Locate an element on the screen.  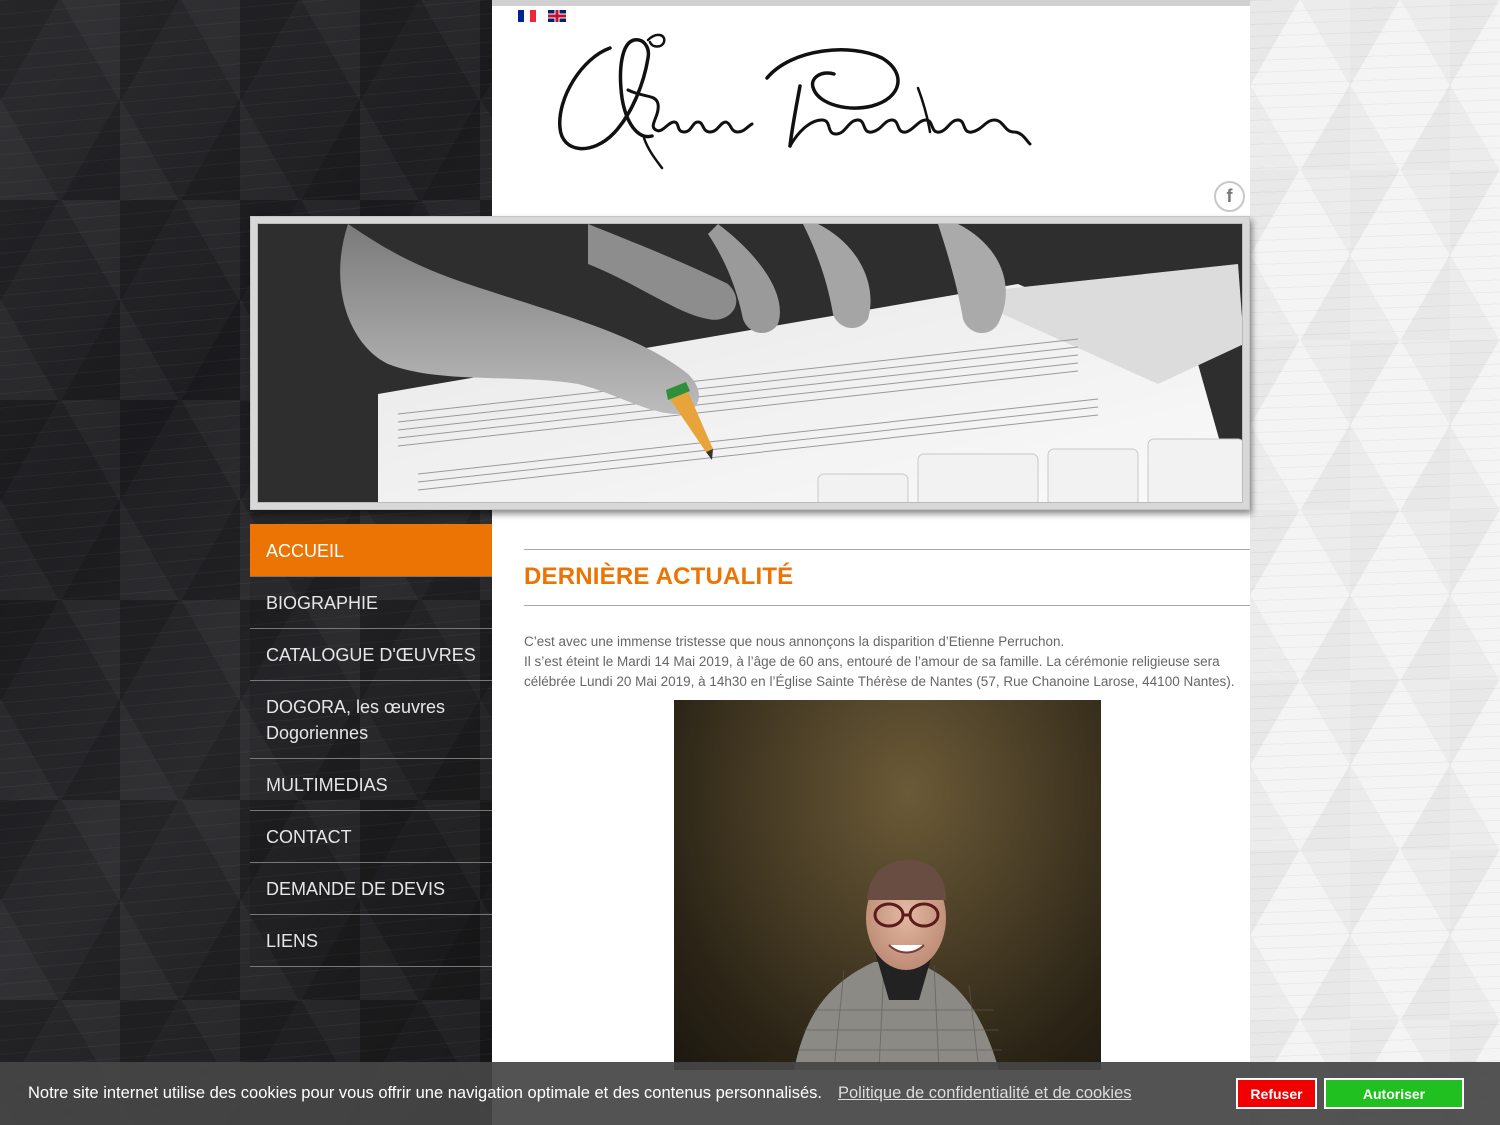
nav-item-contact: CONTACT is located at coordinates (371, 836).